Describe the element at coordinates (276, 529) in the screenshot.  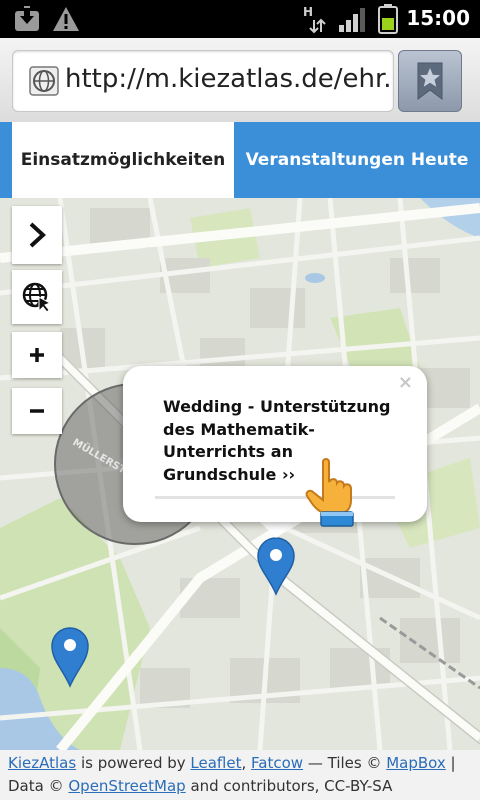
I see `popup-tail` at that location.